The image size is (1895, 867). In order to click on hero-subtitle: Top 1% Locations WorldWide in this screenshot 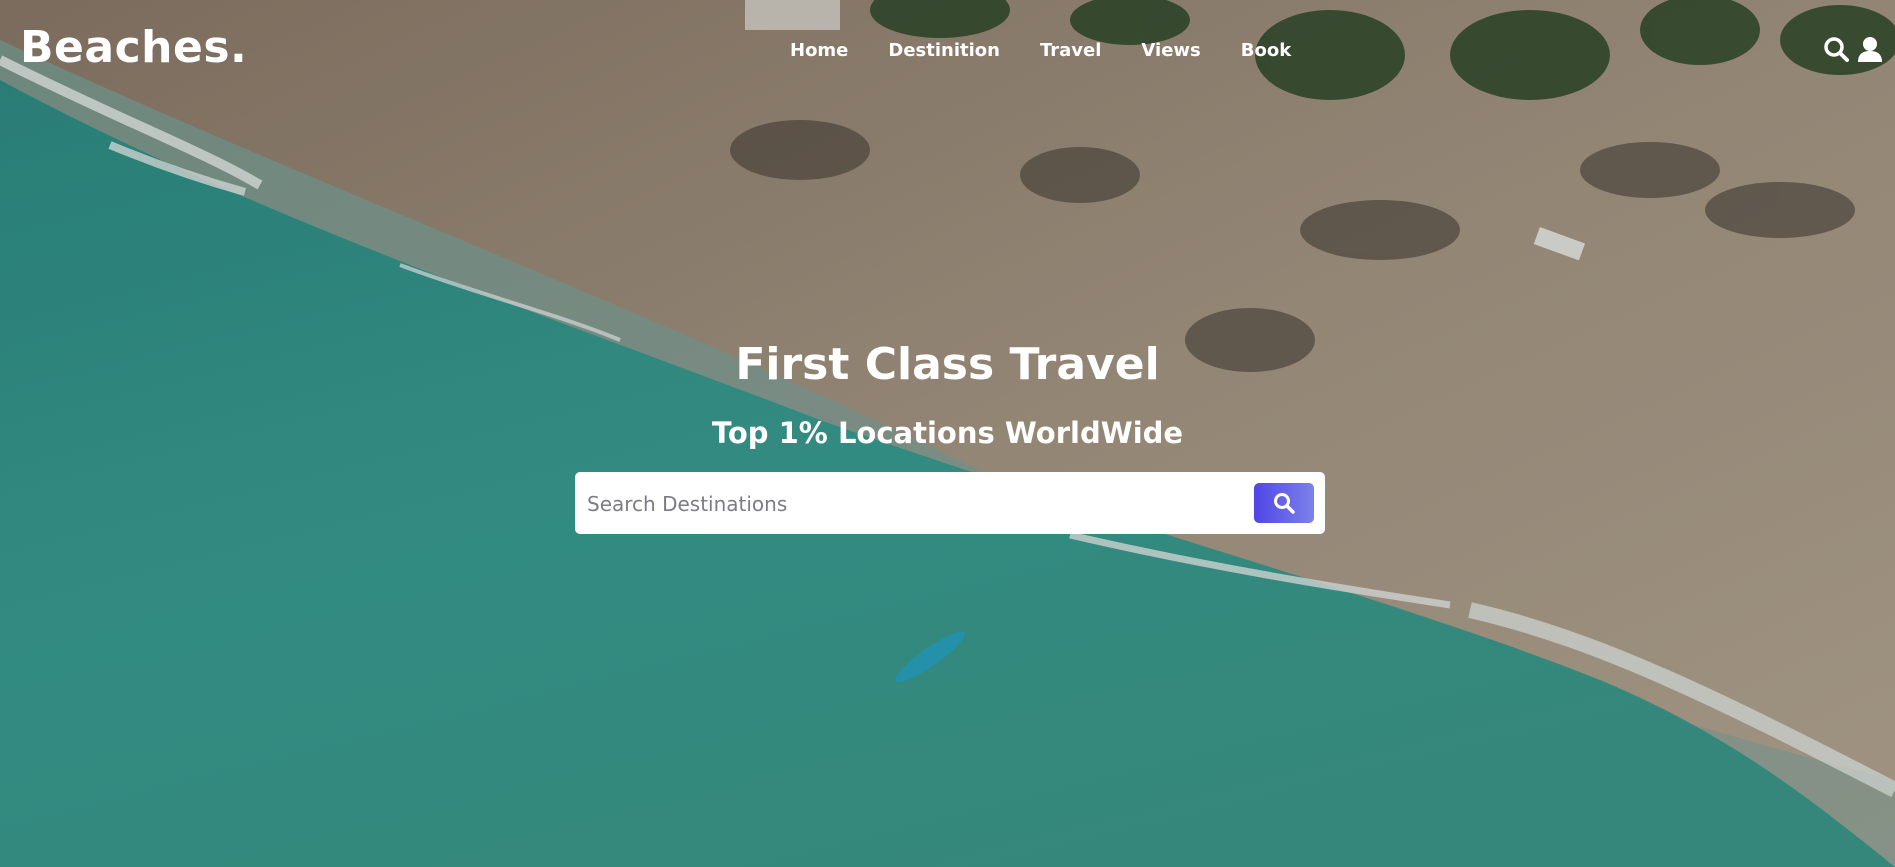, I will do `click(947, 433)`.